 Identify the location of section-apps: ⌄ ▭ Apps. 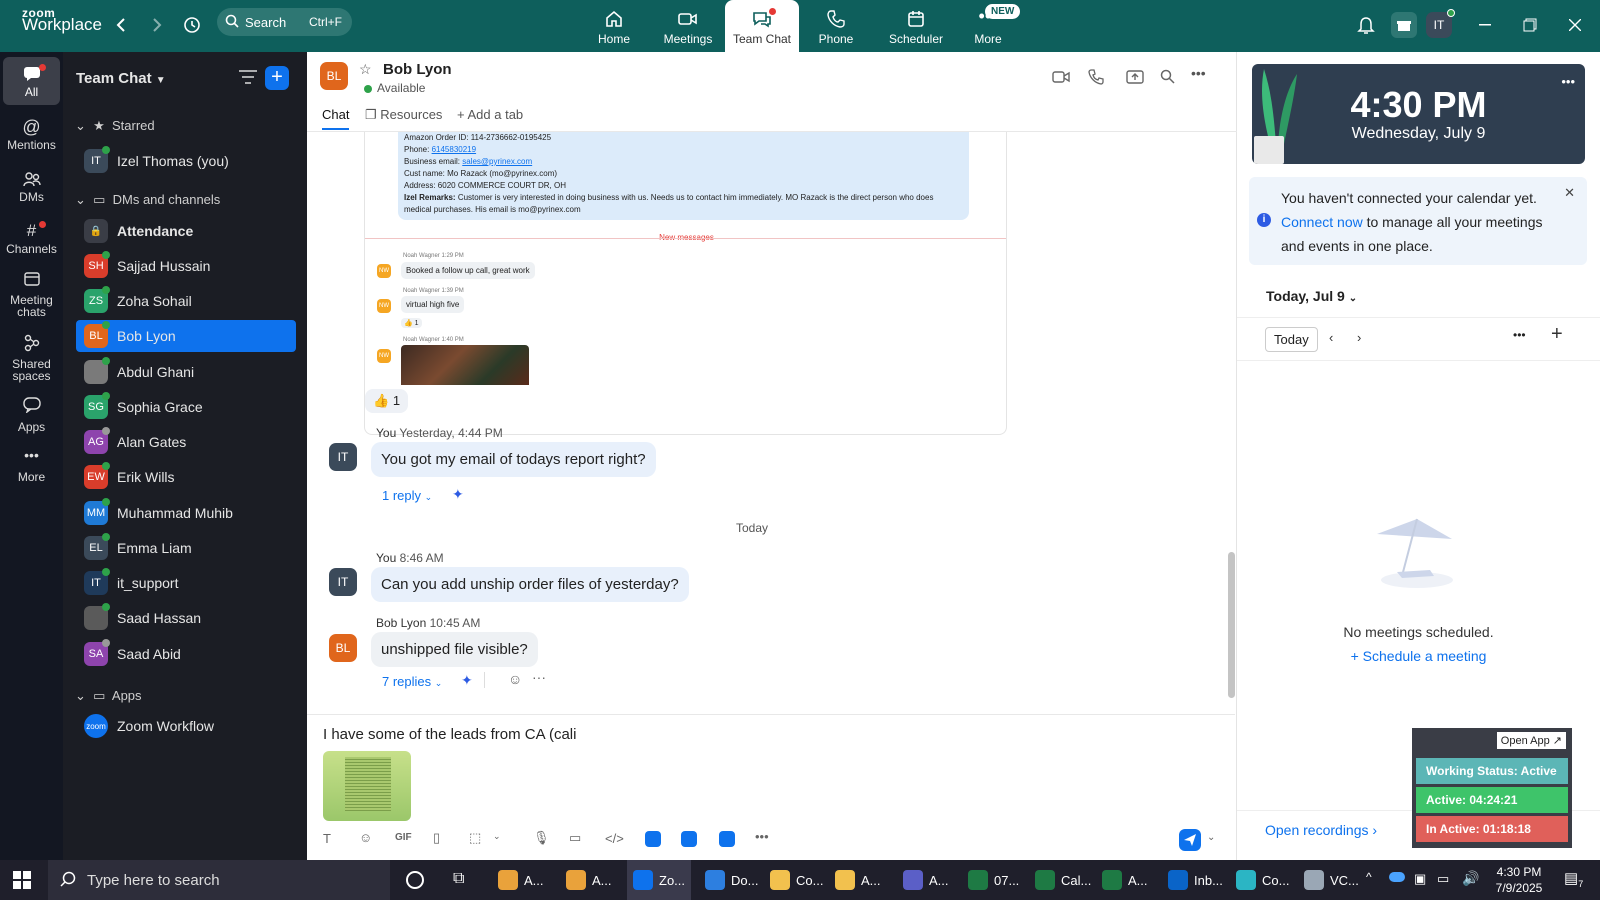
(108, 696).